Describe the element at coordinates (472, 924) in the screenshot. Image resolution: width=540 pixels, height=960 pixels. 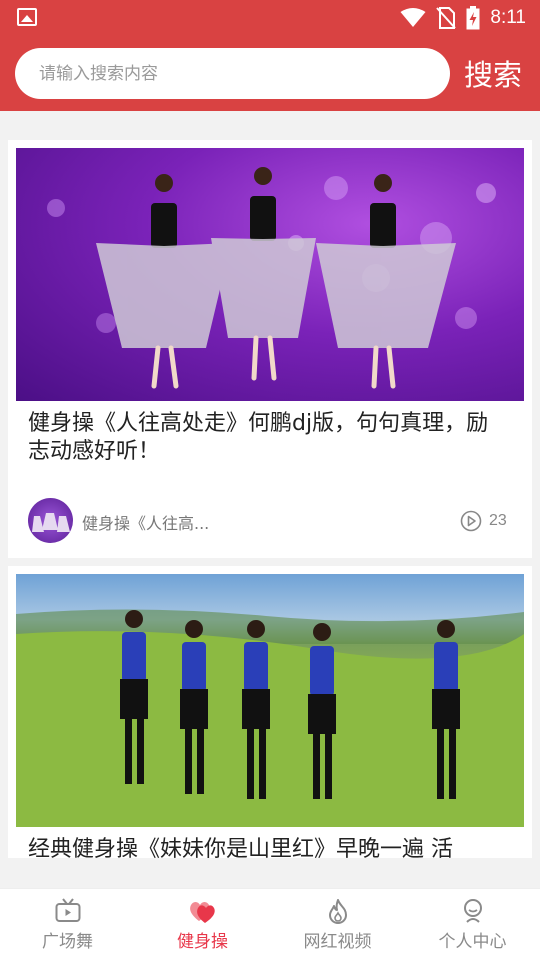
I see `tab-personal-center: 个人中心` at that location.